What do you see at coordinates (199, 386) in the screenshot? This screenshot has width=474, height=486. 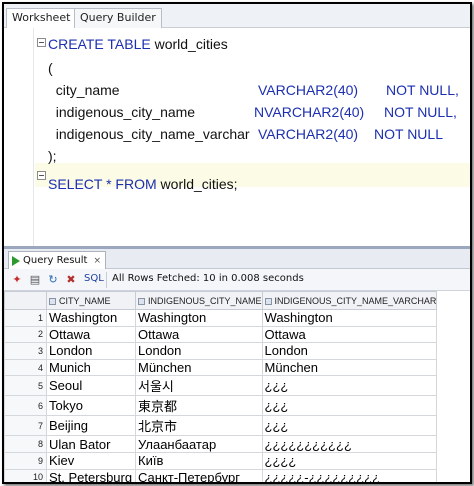 I see `table-cell: 서울시` at bounding box center [199, 386].